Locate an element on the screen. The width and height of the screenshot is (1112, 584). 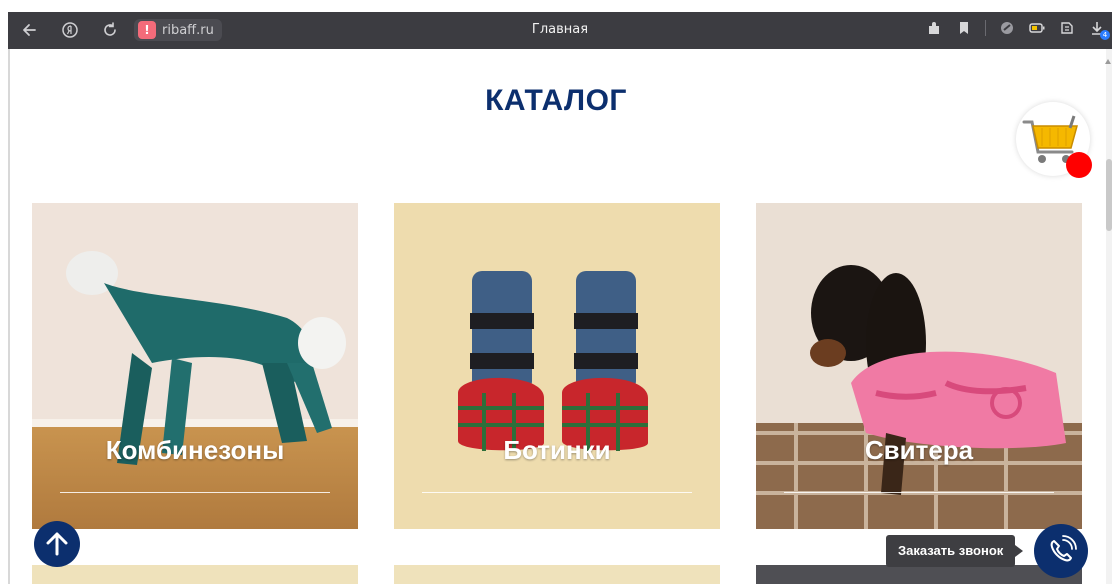
scroll-to-top-button is located at coordinates (57, 544).